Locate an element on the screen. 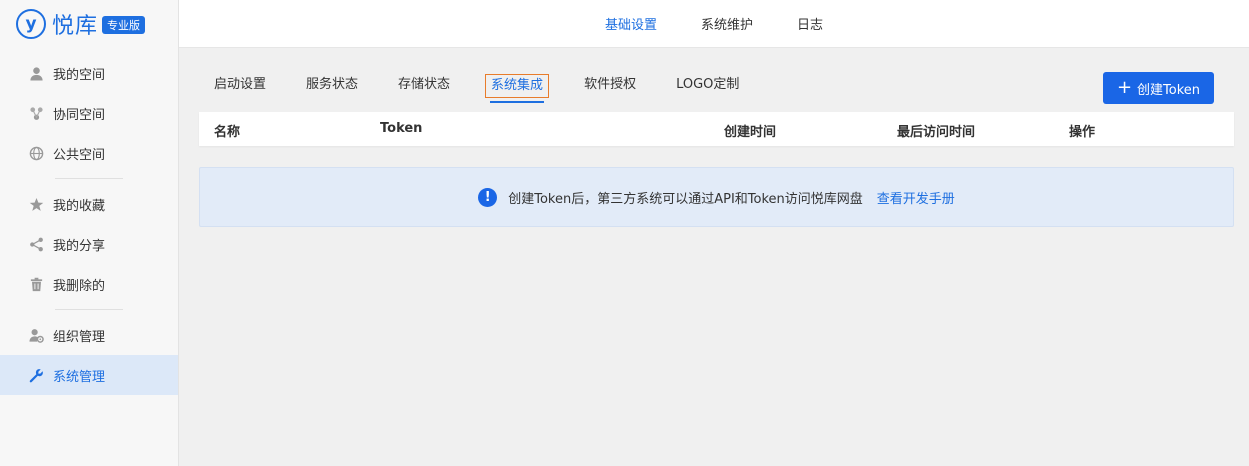 This screenshot has height=466, width=1249. top-nav-basic-settings: 基础设置 is located at coordinates (631, 23).